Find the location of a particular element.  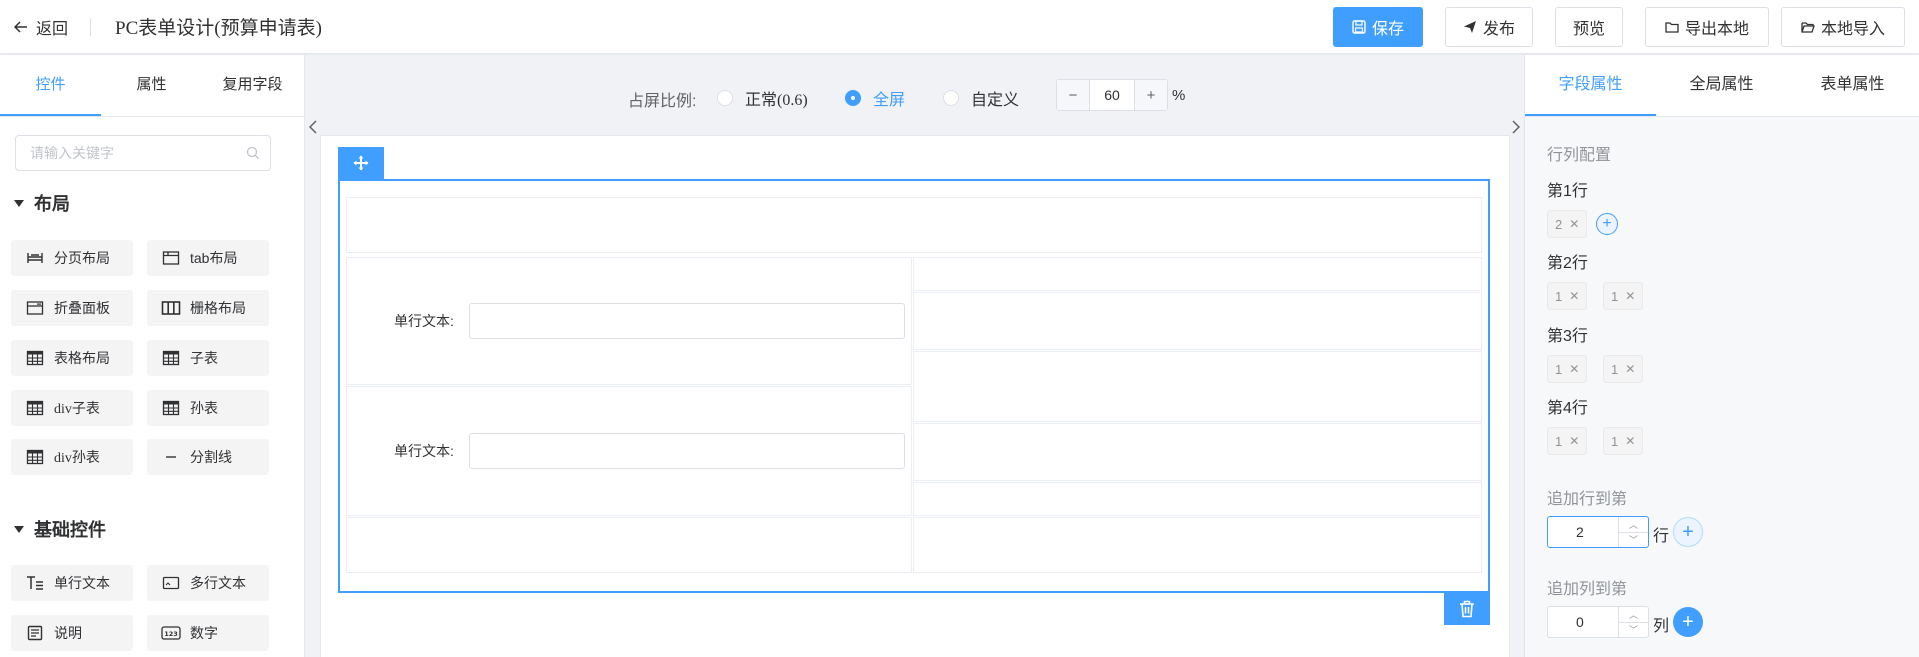

component-subtable: 子表 is located at coordinates (208, 358).